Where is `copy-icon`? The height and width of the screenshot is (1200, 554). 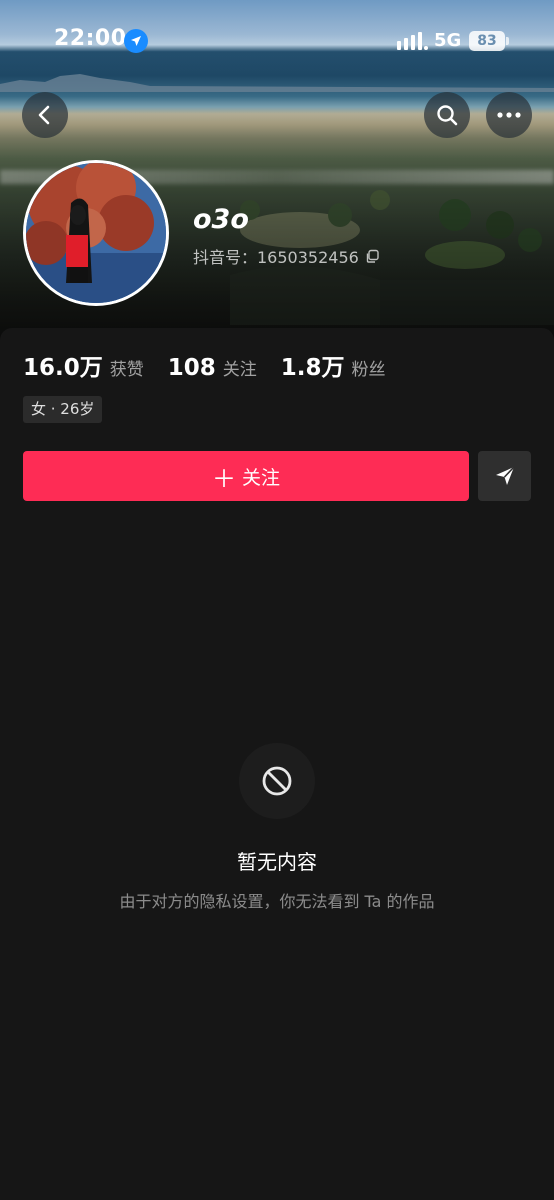 copy-icon is located at coordinates (372, 256).